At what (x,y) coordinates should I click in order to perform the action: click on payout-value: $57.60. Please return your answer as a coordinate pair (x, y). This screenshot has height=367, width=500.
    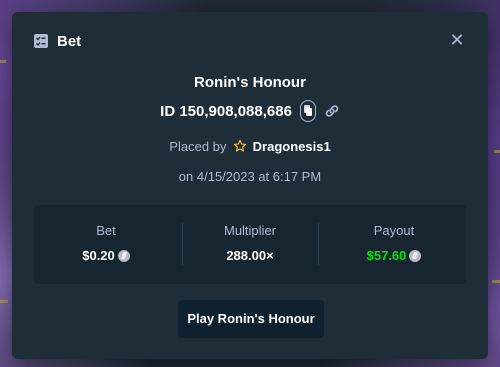
    Looking at the image, I should click on (386, 255).